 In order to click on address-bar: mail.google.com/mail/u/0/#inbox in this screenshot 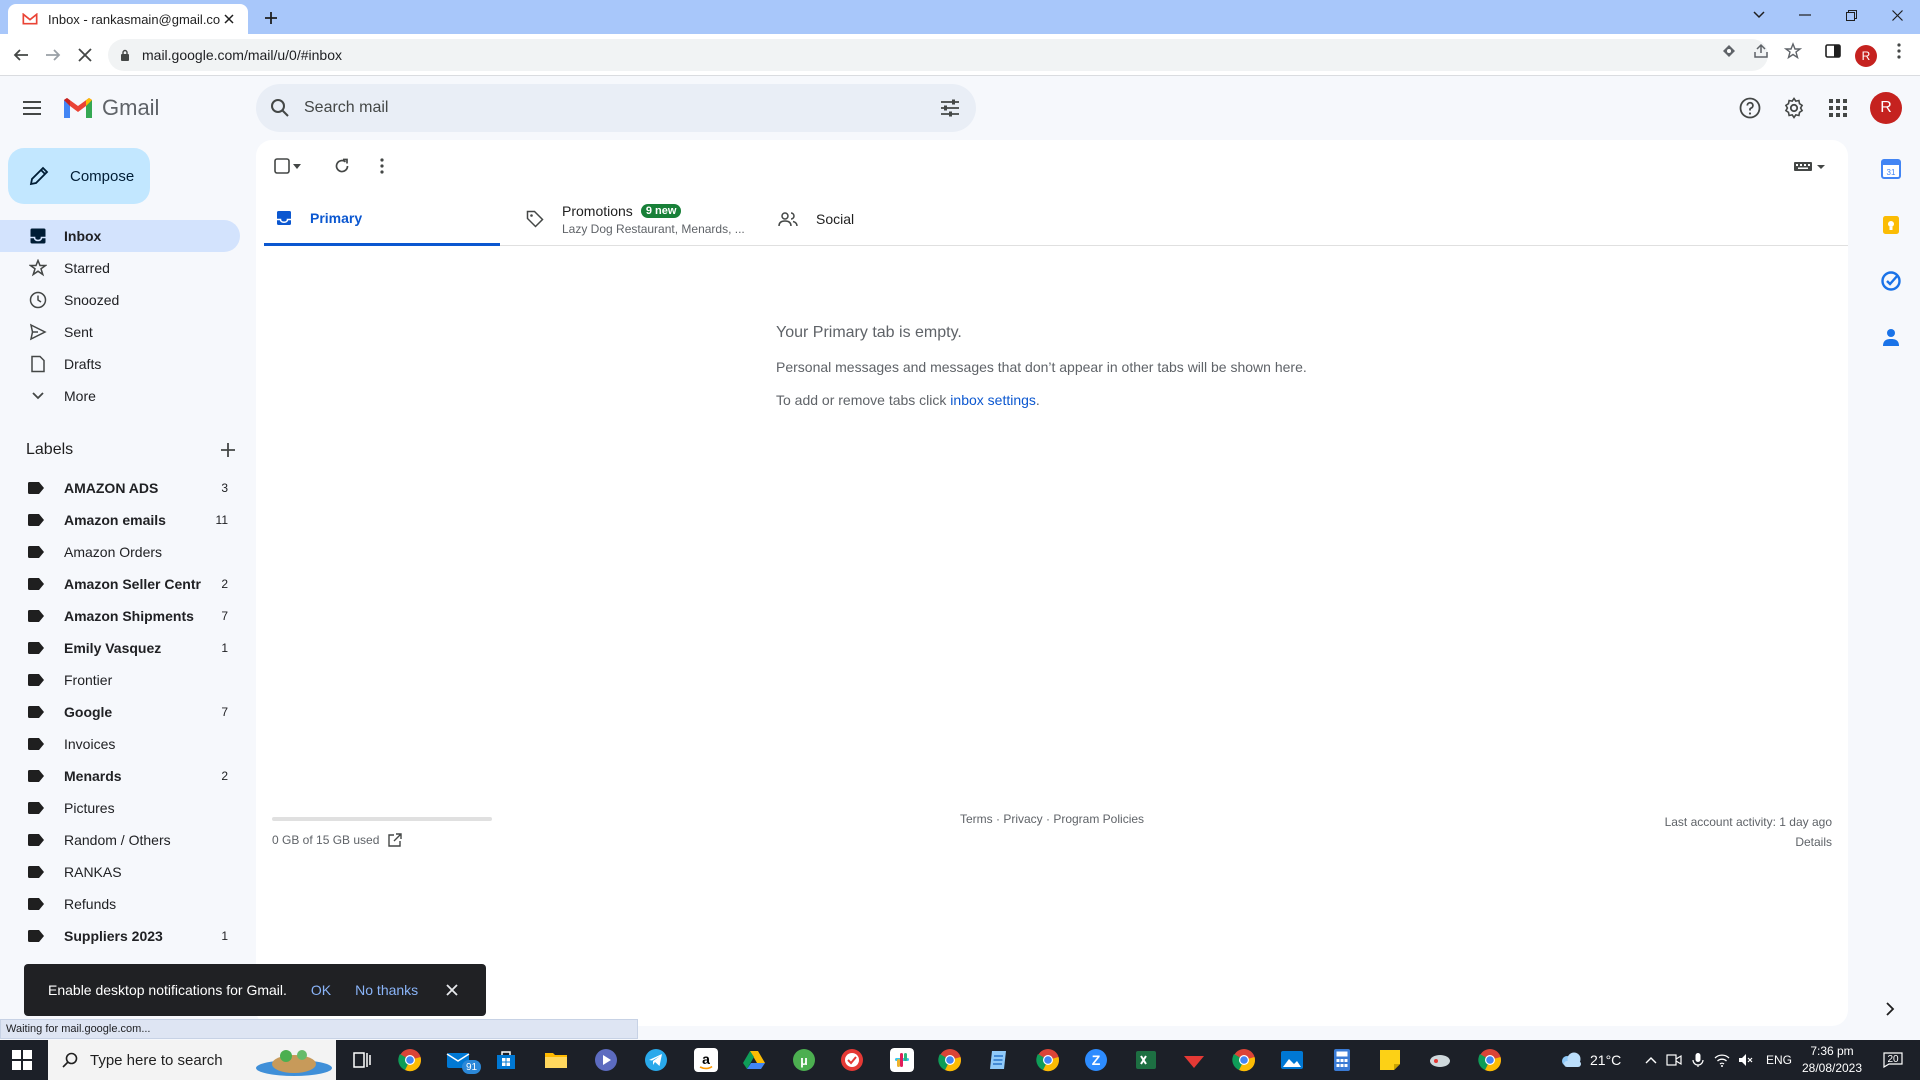, I will do `click(938, 55)`.